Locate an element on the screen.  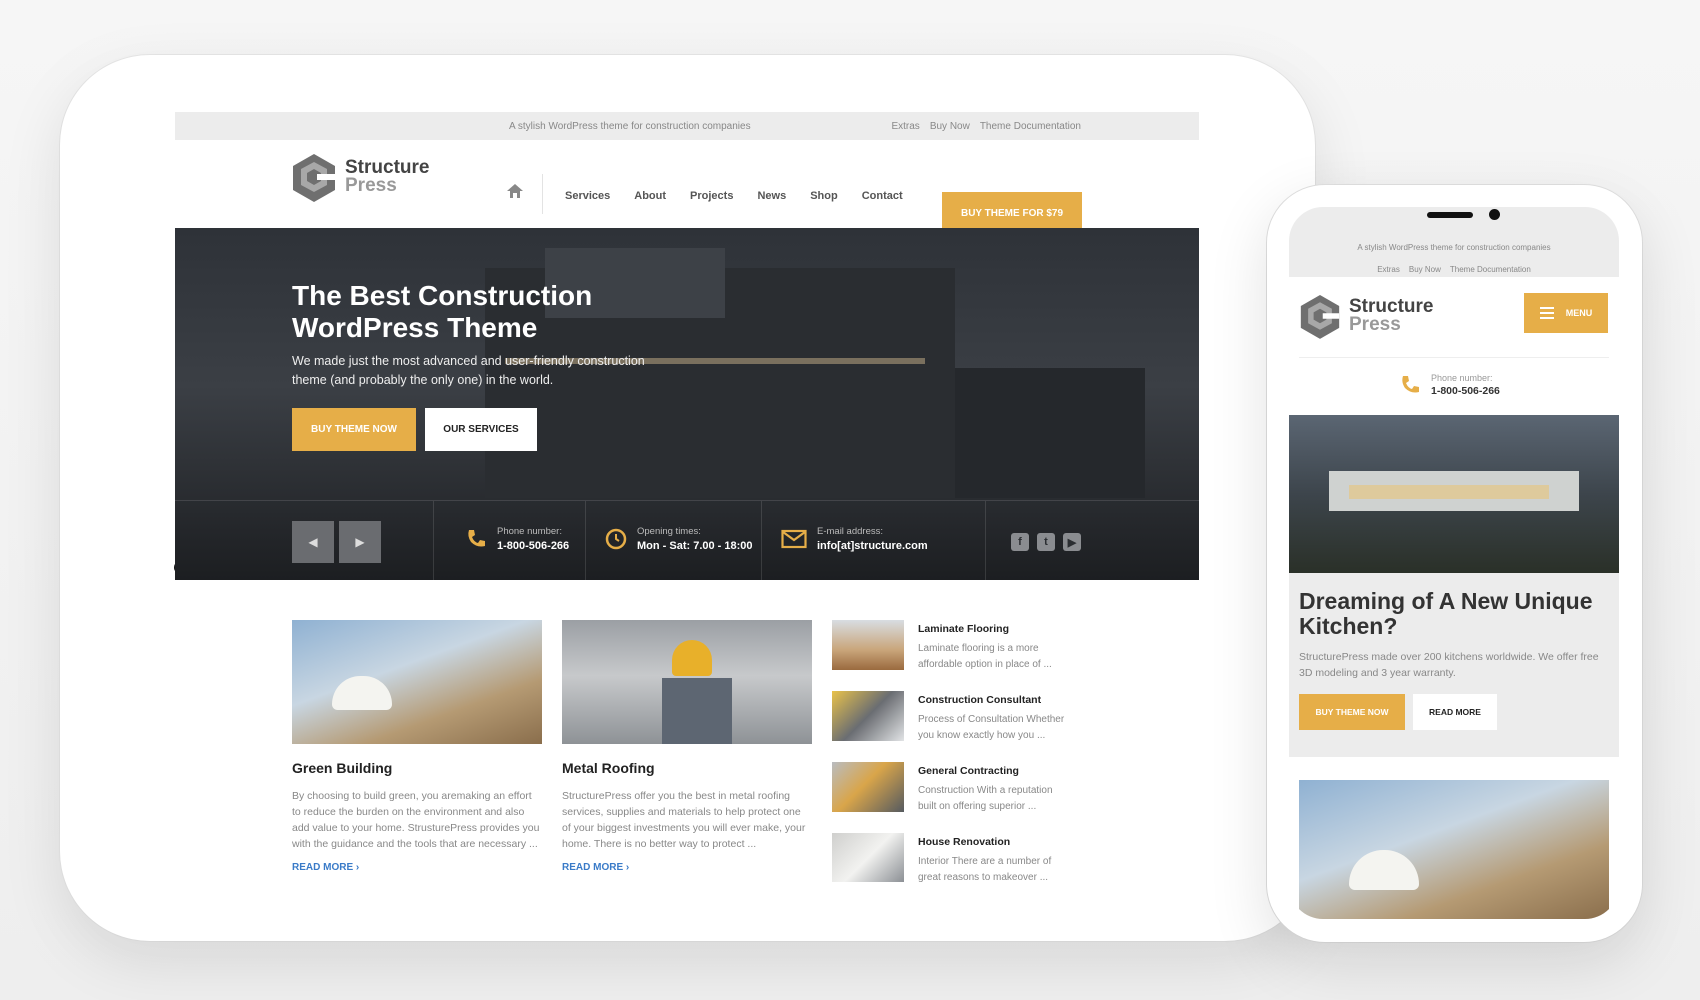
info-phone: Phone number: 1-800-506-266 is located at coordinates (517, 539).